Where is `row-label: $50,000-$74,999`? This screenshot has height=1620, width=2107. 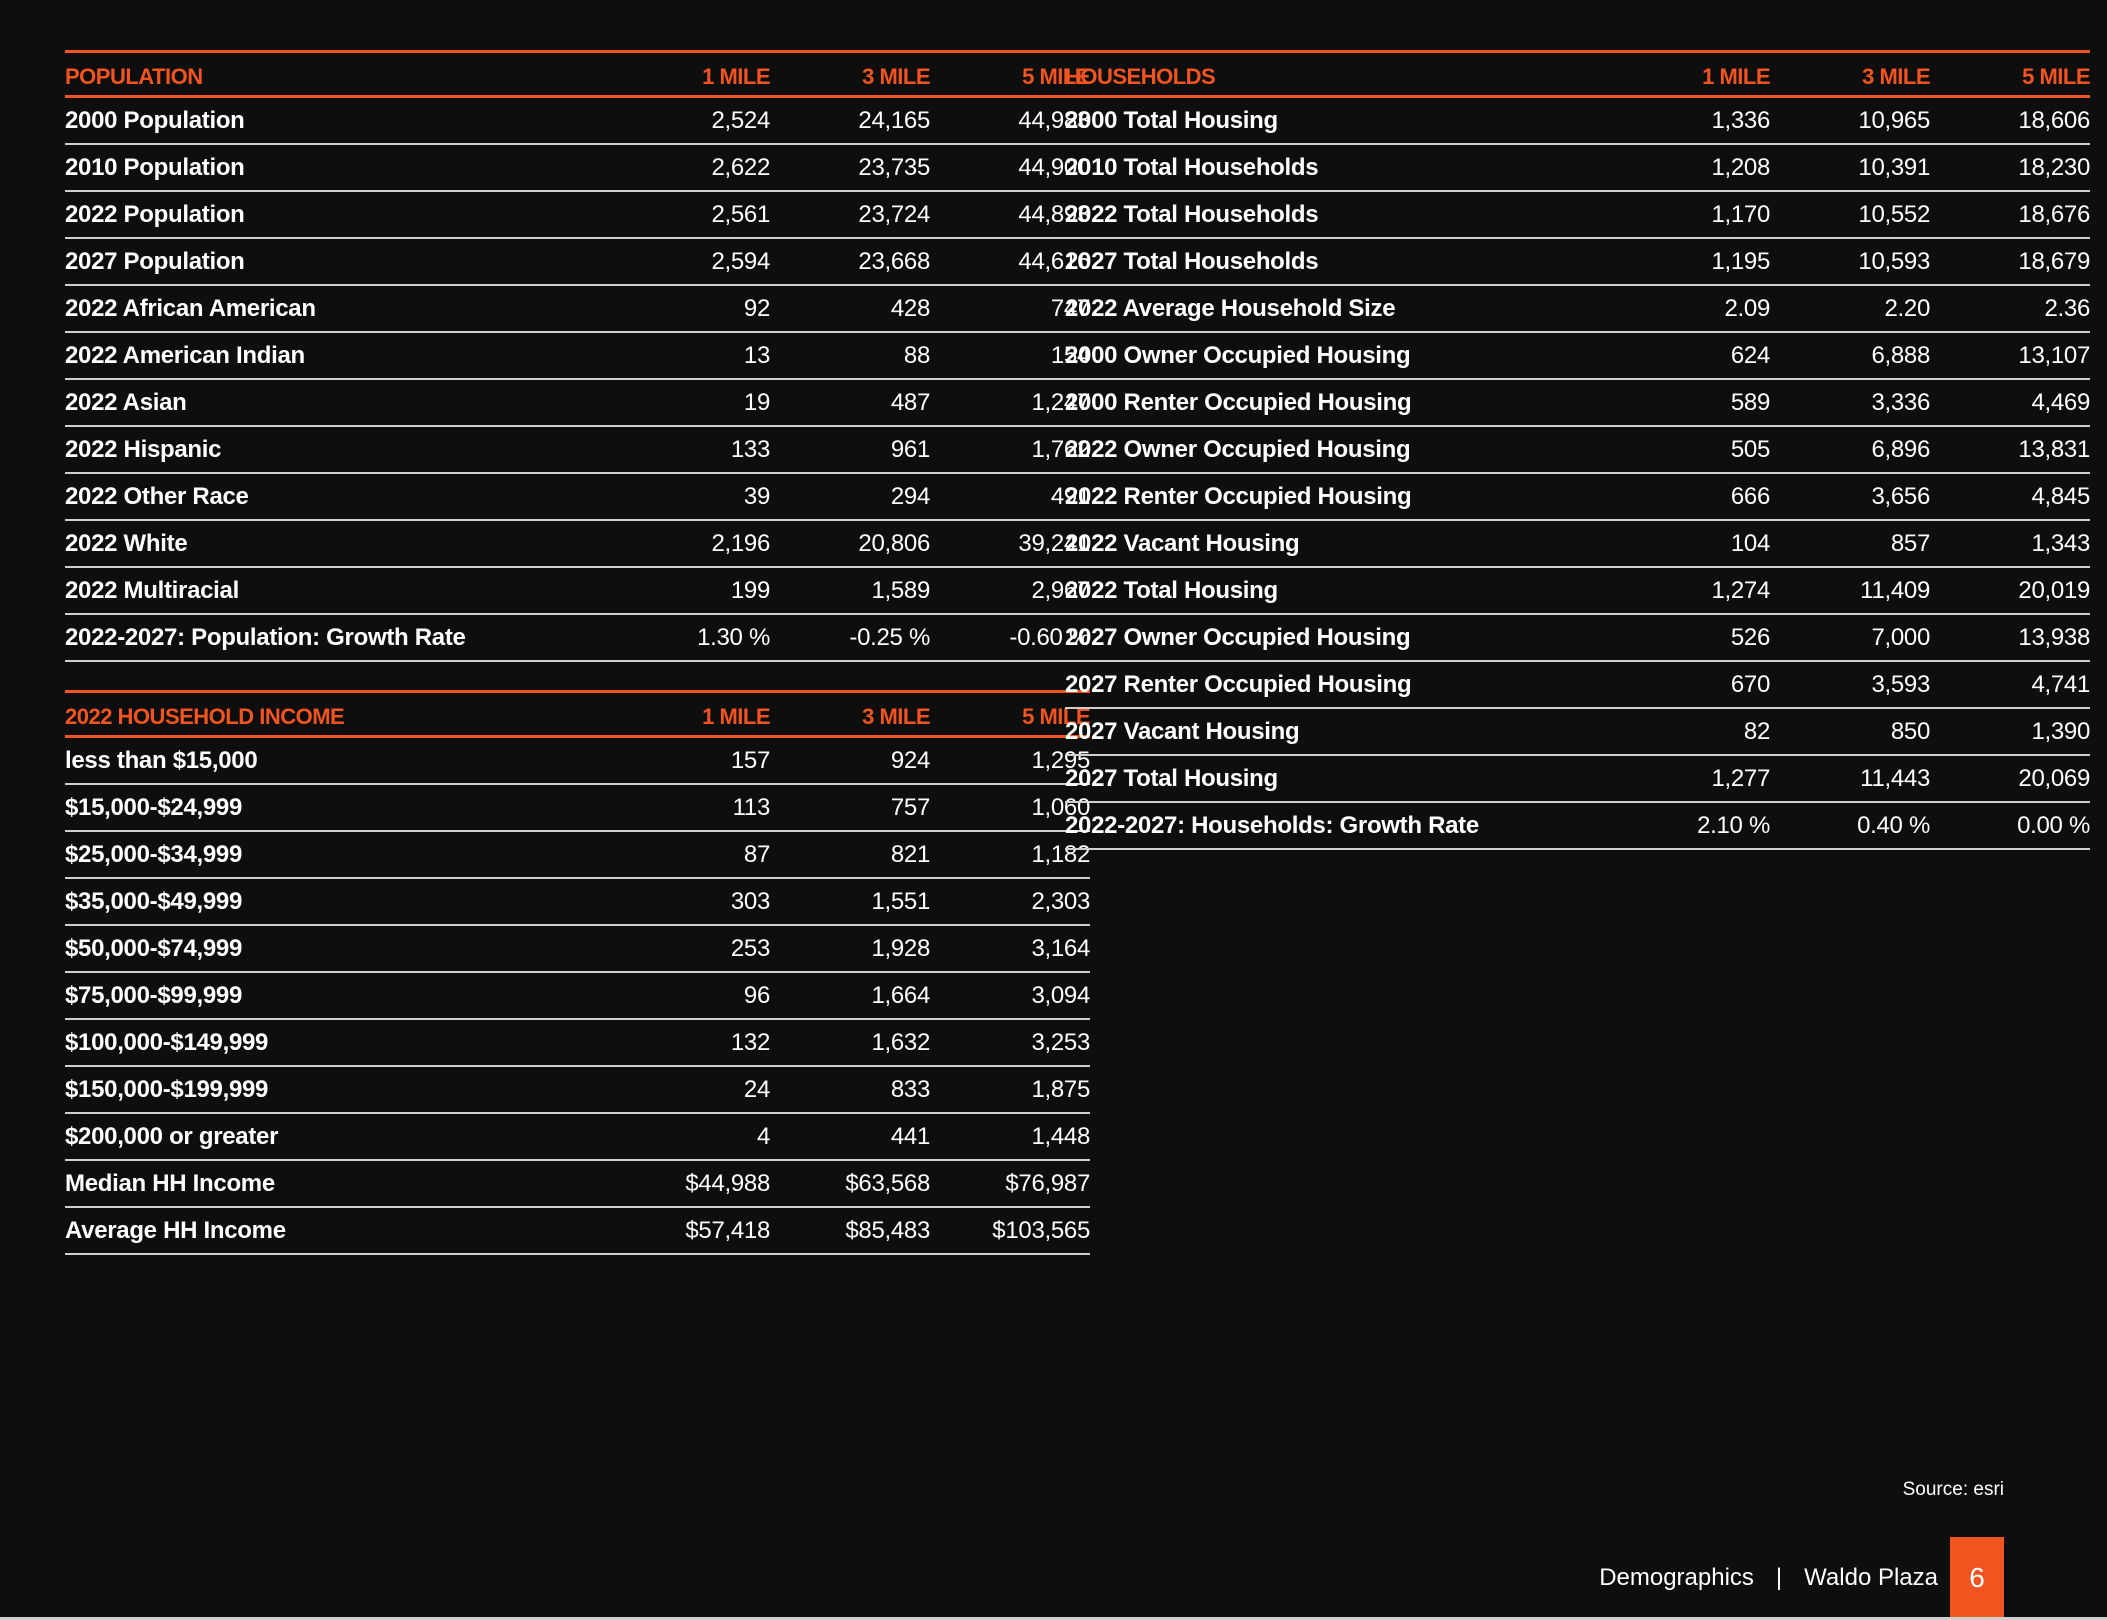 row-label: $50,000-$74,999 is located at coordinates (337, 949).